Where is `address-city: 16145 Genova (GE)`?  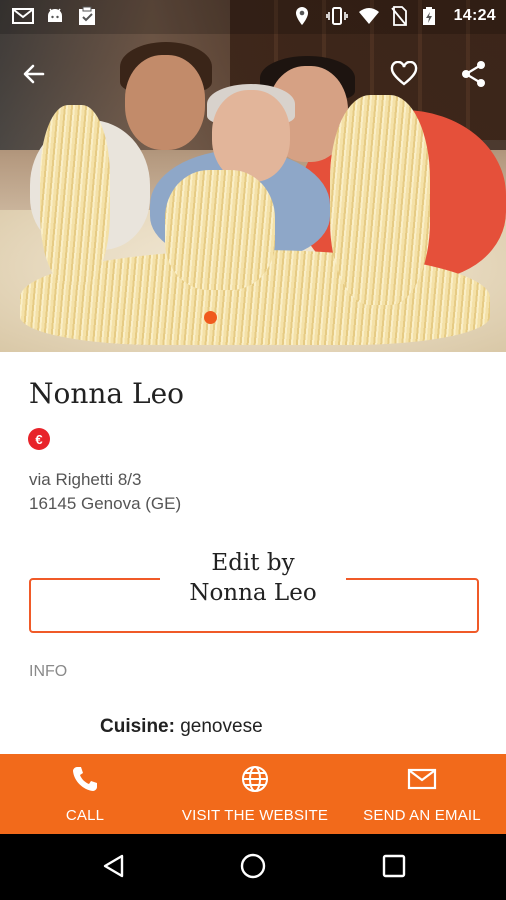 address-city: 16145 Genova (GE) is located at coordinates (105, 503).